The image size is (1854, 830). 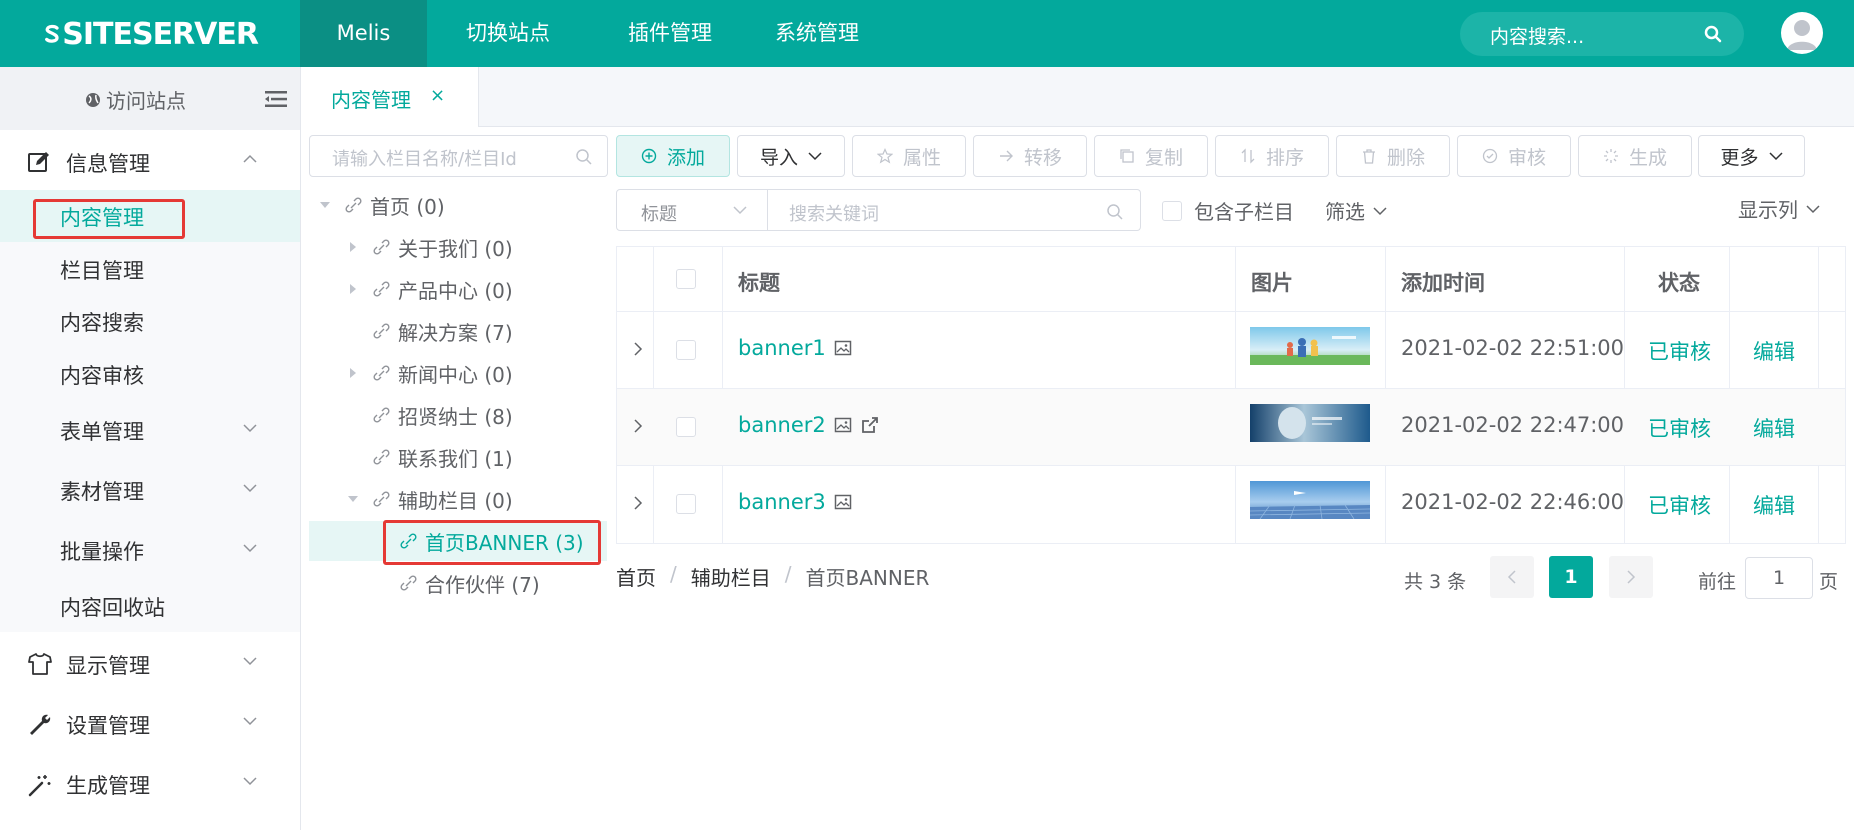 What do you see at coordinates (1272, 156) in the screenshot?
I see `sort-button: 排序` at bounding box center [1272, 156].